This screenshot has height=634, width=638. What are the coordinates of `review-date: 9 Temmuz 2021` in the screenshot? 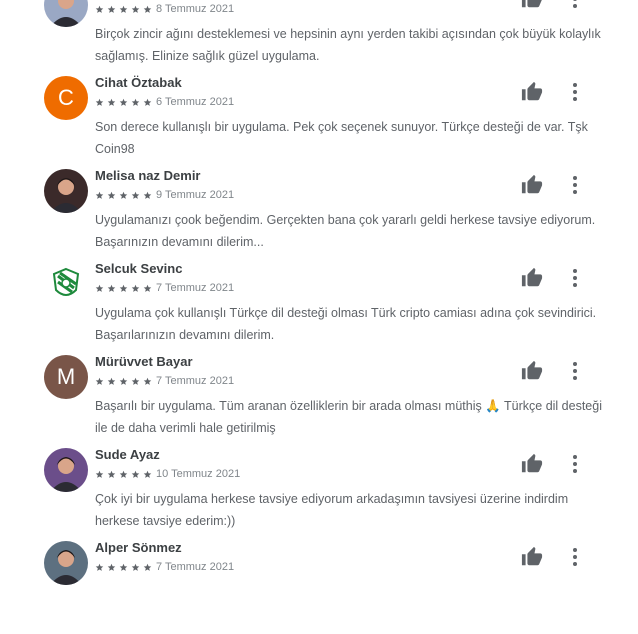 It's located at (195, 195).